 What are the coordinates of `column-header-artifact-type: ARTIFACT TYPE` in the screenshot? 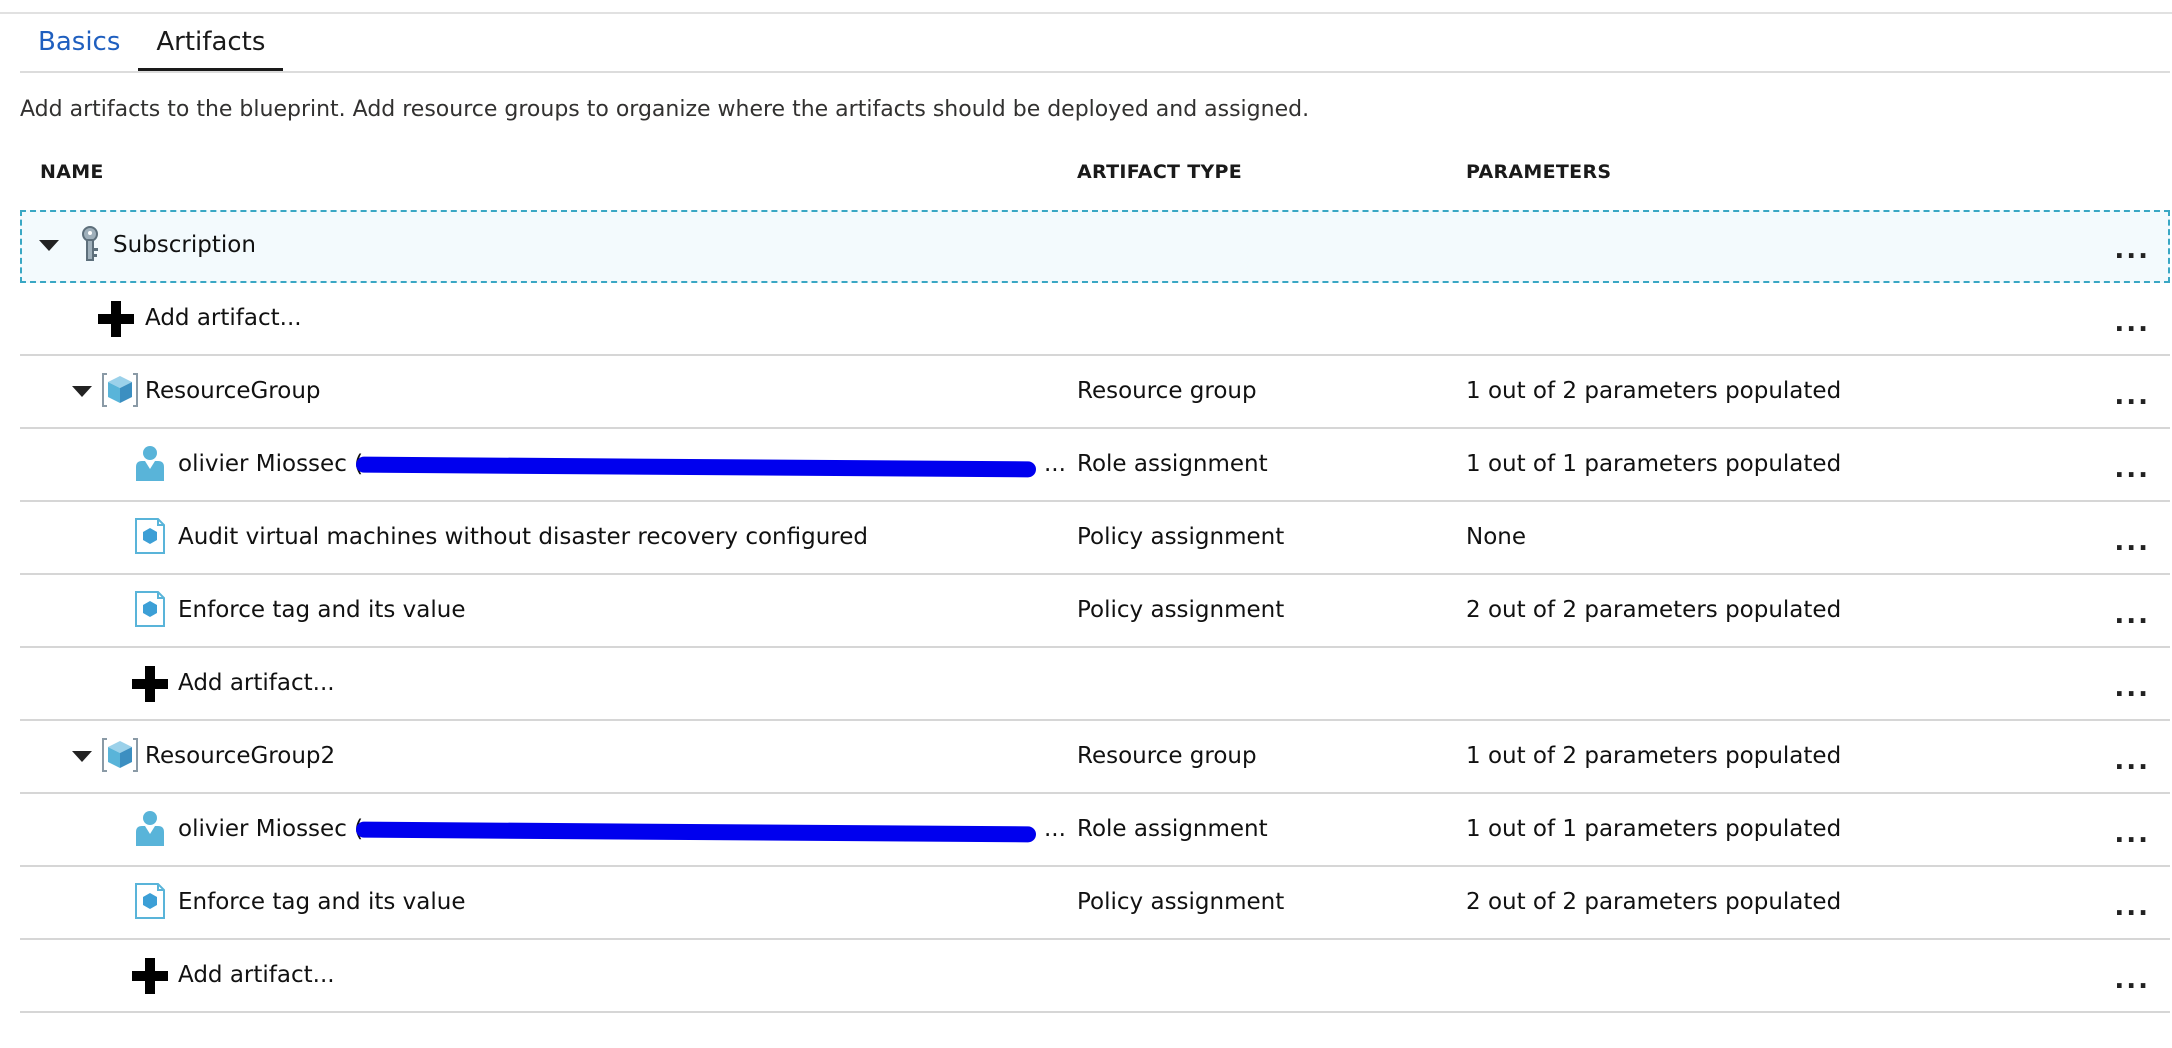 It's located at (1159, 172).